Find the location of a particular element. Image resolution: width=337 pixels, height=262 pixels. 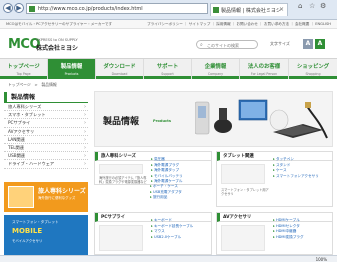

travel-category-desc: 海外旅行の必須アイテム「旅人専科」変換プラグや電源変換器など is located at coordinates (123, 180).